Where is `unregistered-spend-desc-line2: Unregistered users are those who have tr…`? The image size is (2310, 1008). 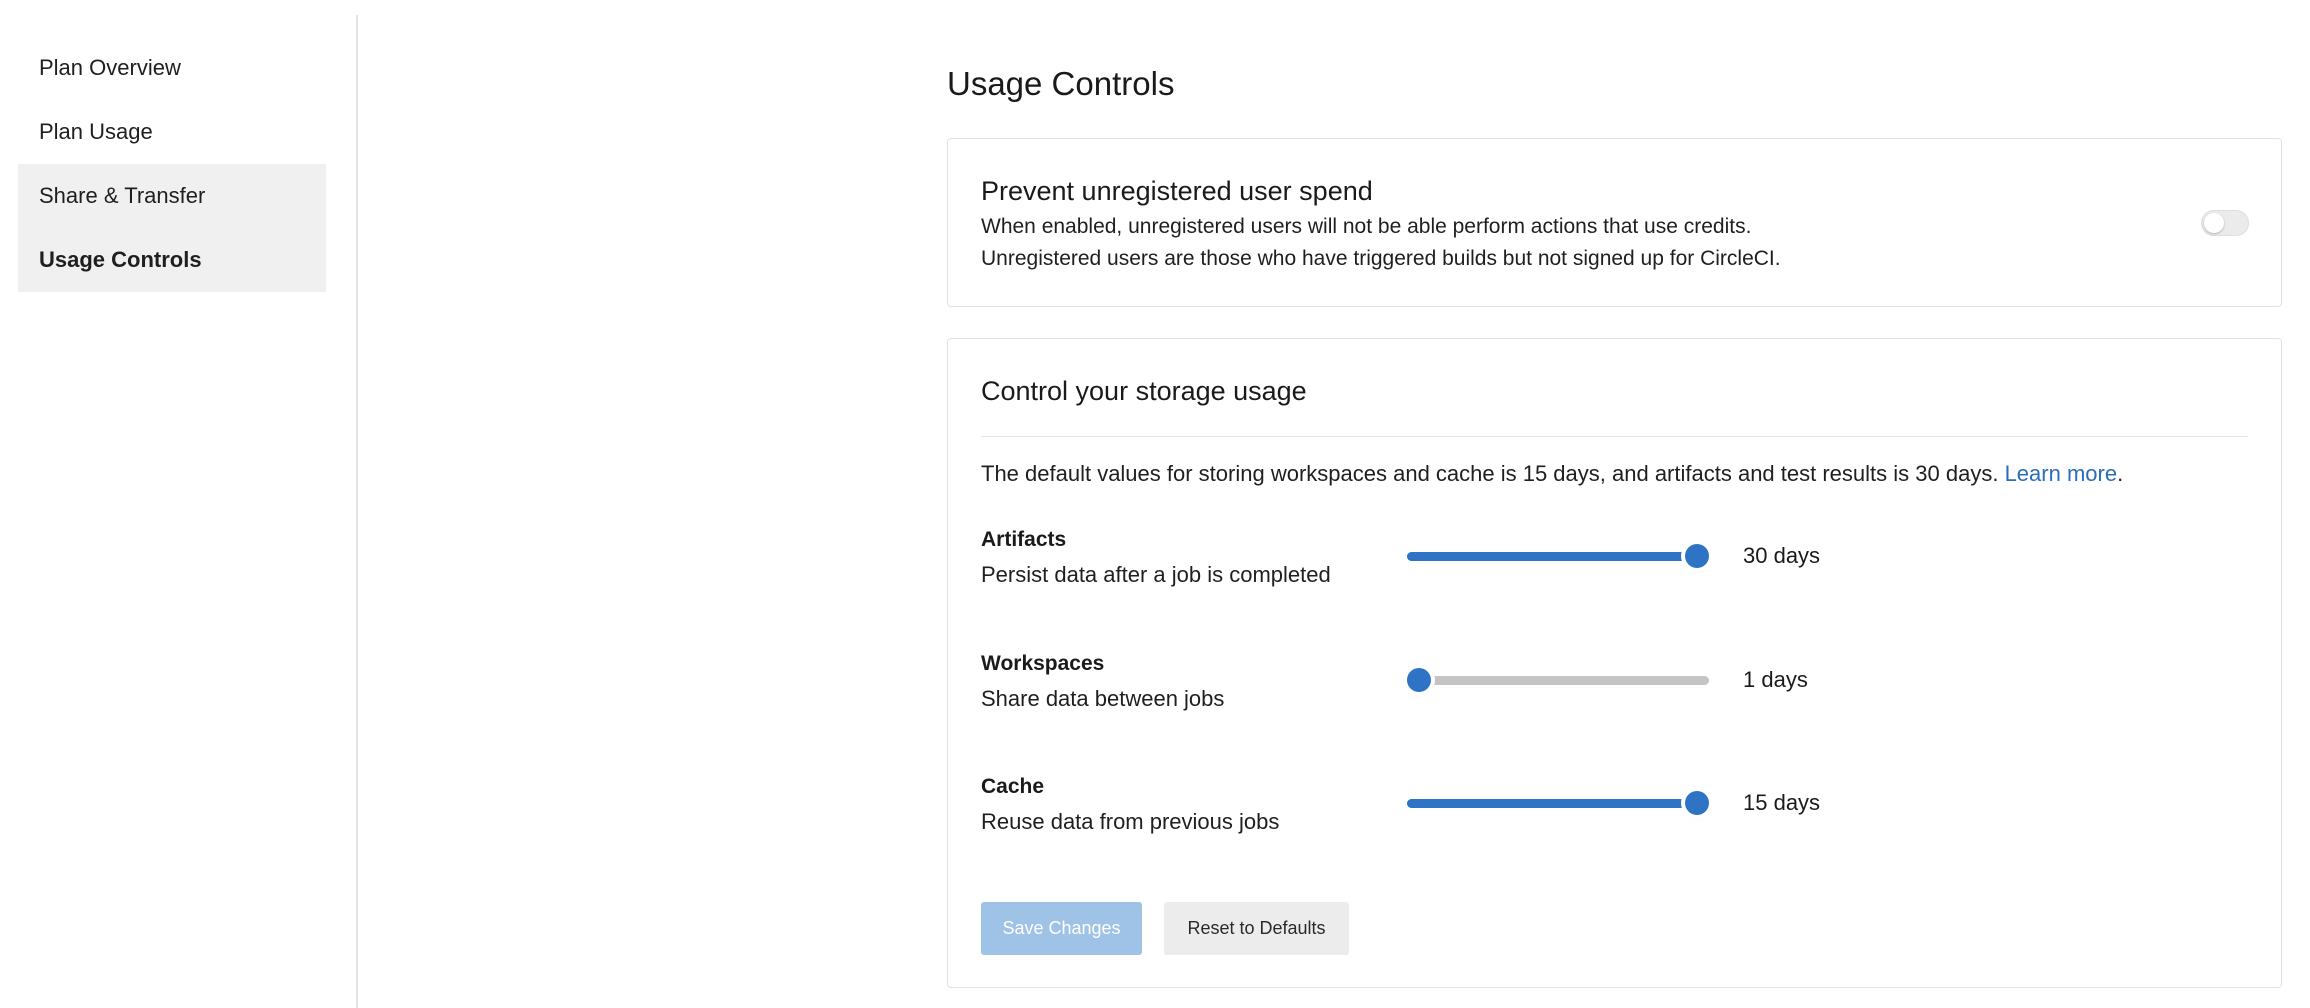 unregistered-spend-desc-line2: Unregistered users are those who have tr… is located at coordinates (1381, 258).